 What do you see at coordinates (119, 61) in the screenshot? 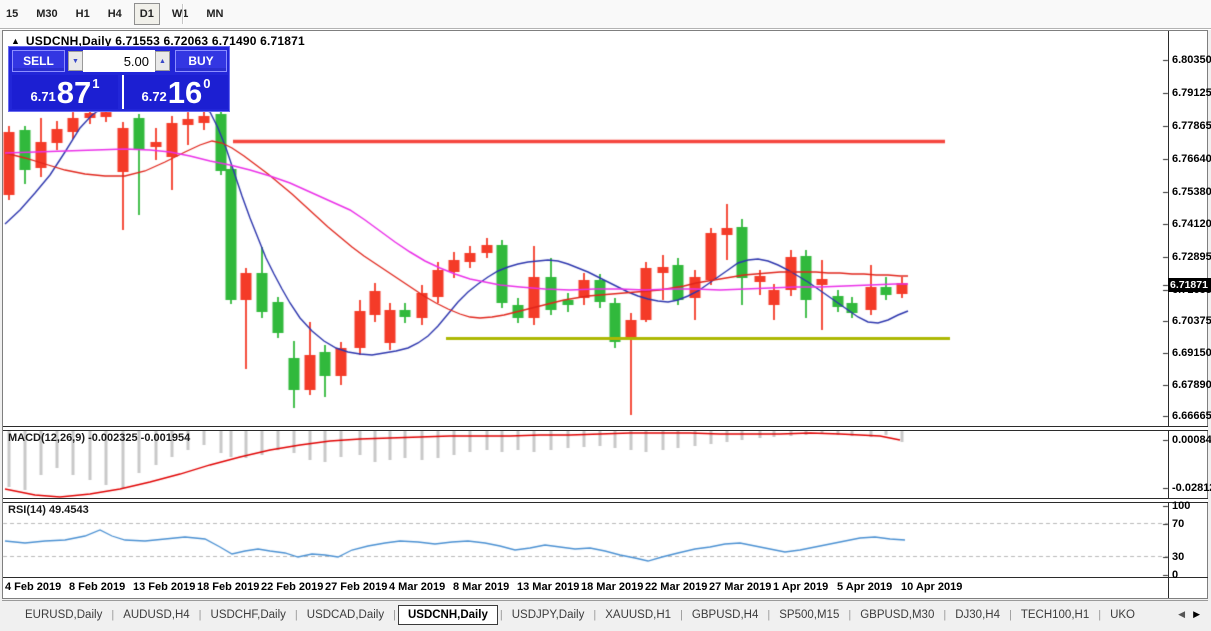
I see `volume-input` at bounding box center [119, 61].